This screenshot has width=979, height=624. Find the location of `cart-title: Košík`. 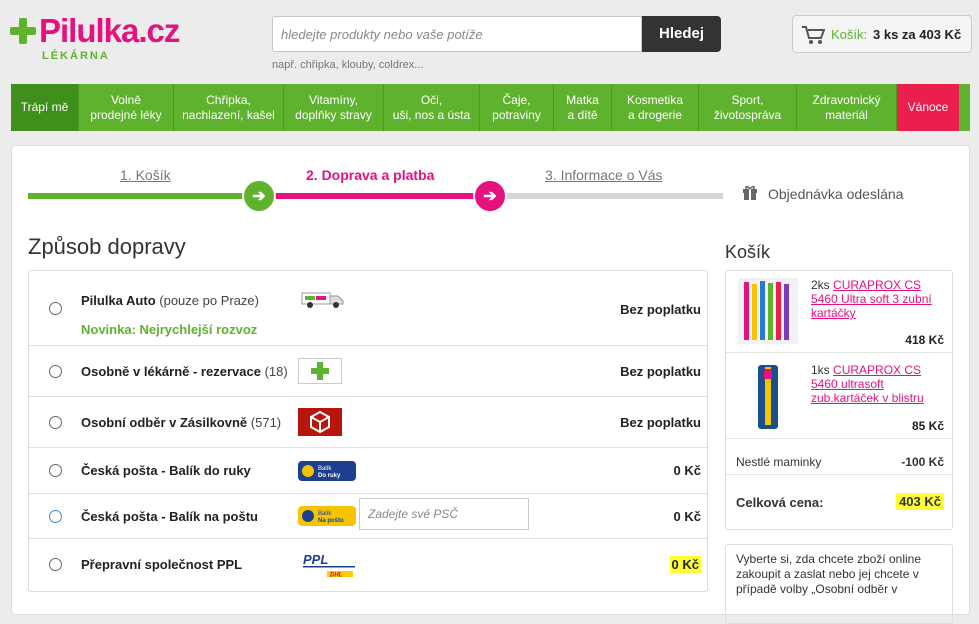

cart-title: Košík is located at coordinates (748, 252).